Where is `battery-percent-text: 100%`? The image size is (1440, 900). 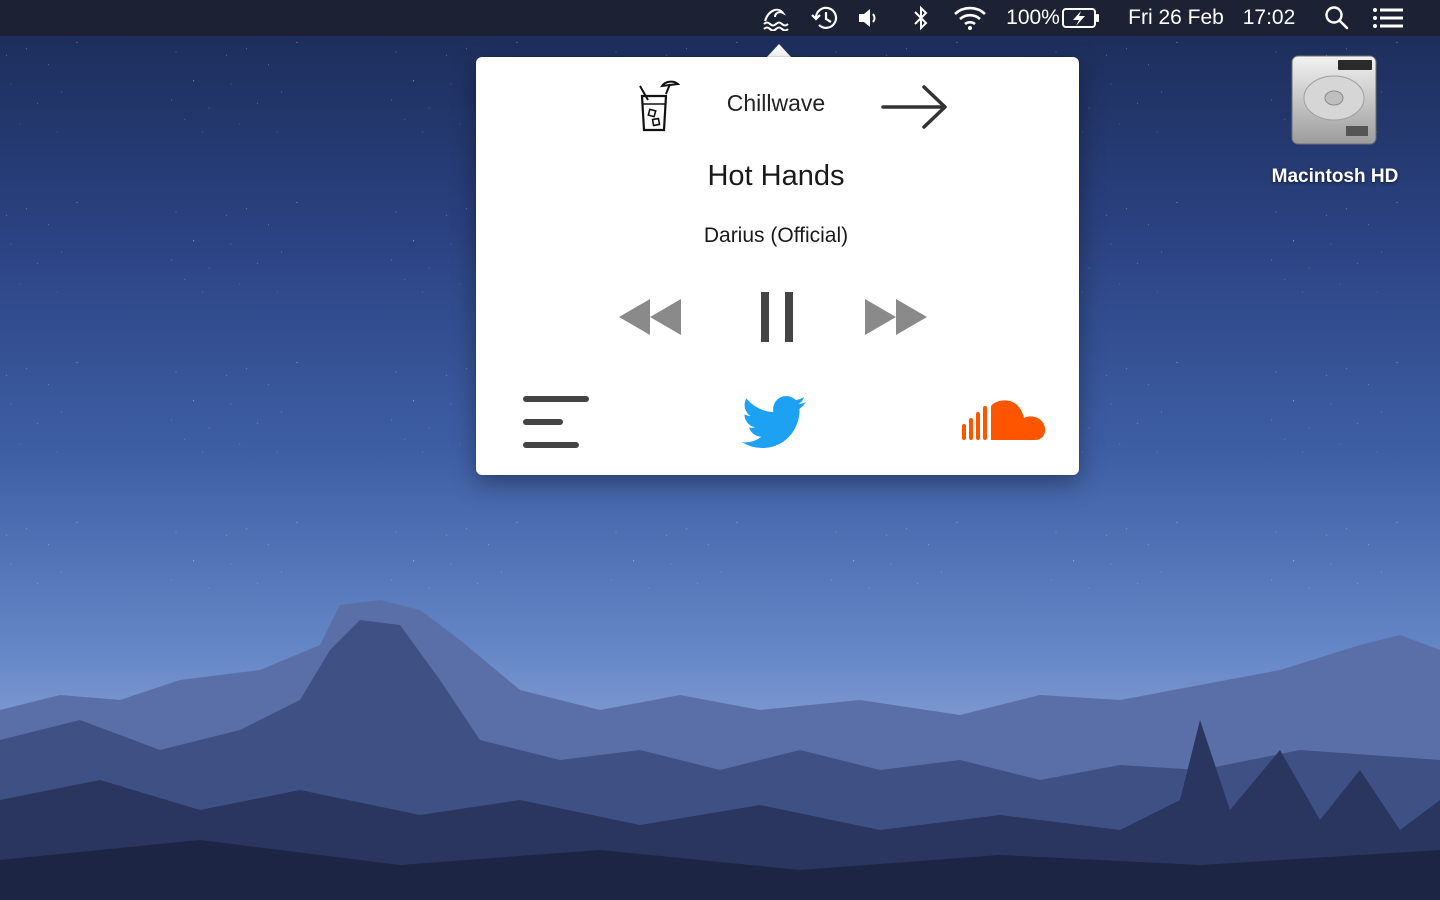
battery-percent-text: 100% is located at coordinates (1033, 17).